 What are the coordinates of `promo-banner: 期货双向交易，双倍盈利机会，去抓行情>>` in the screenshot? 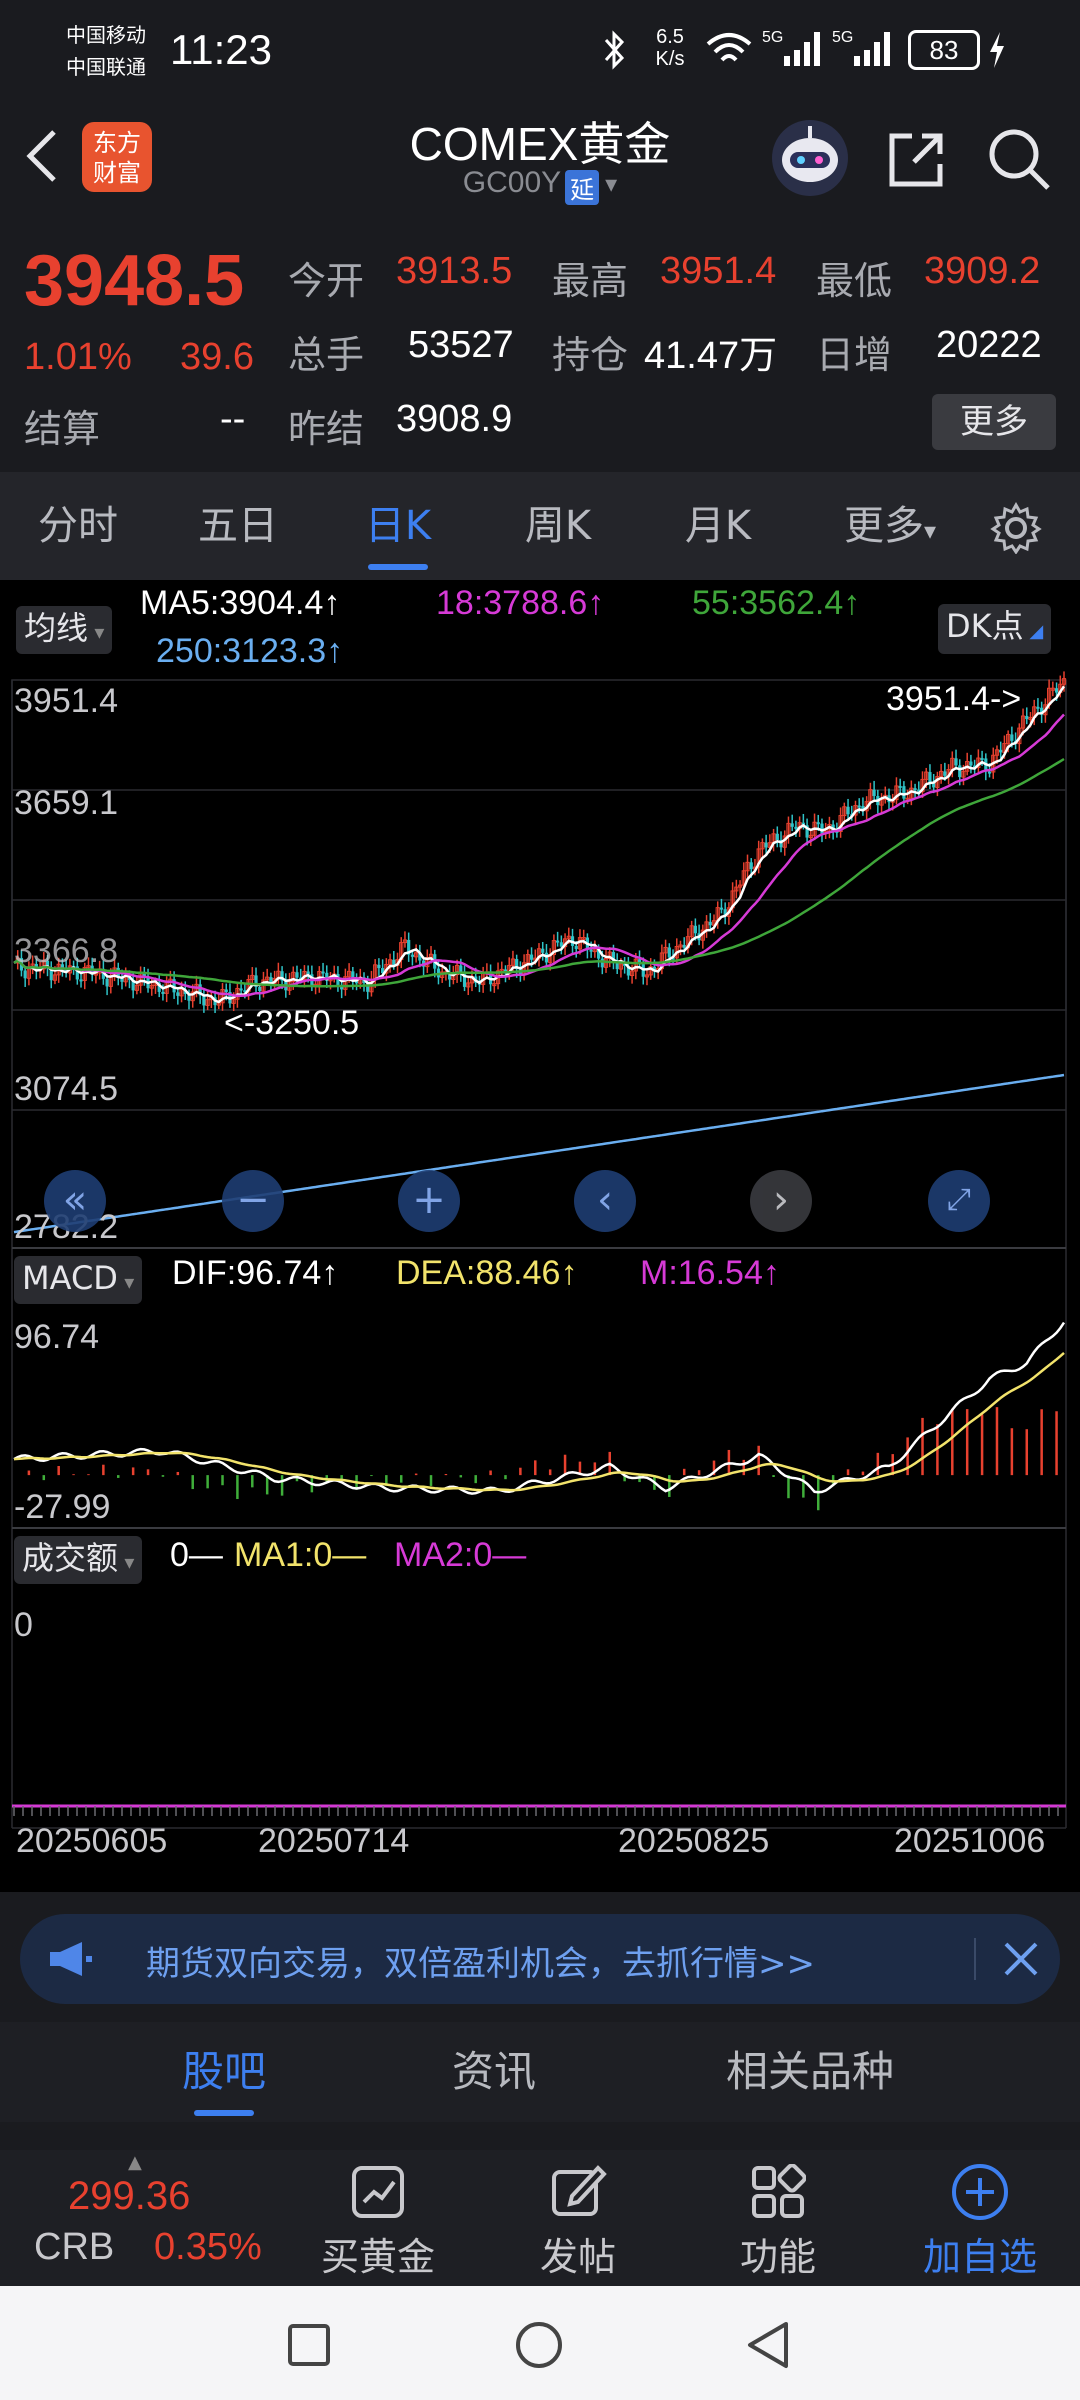 It's located at (540, 1959).